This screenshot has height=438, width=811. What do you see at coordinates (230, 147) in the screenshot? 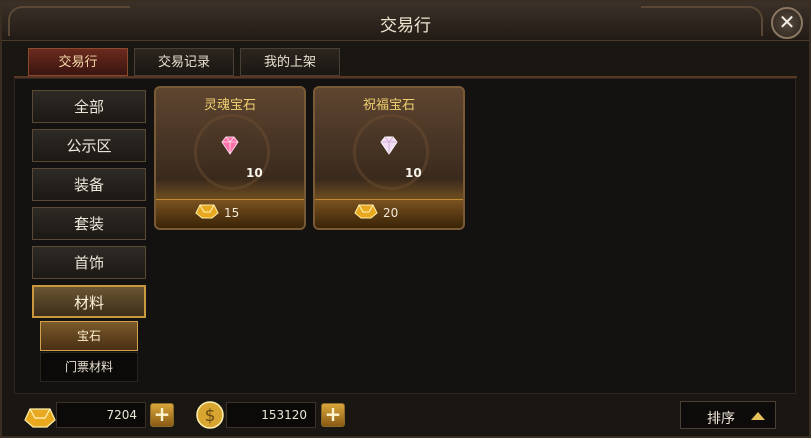
I see `pink-gem-icon` at bounding box center [230, 147].